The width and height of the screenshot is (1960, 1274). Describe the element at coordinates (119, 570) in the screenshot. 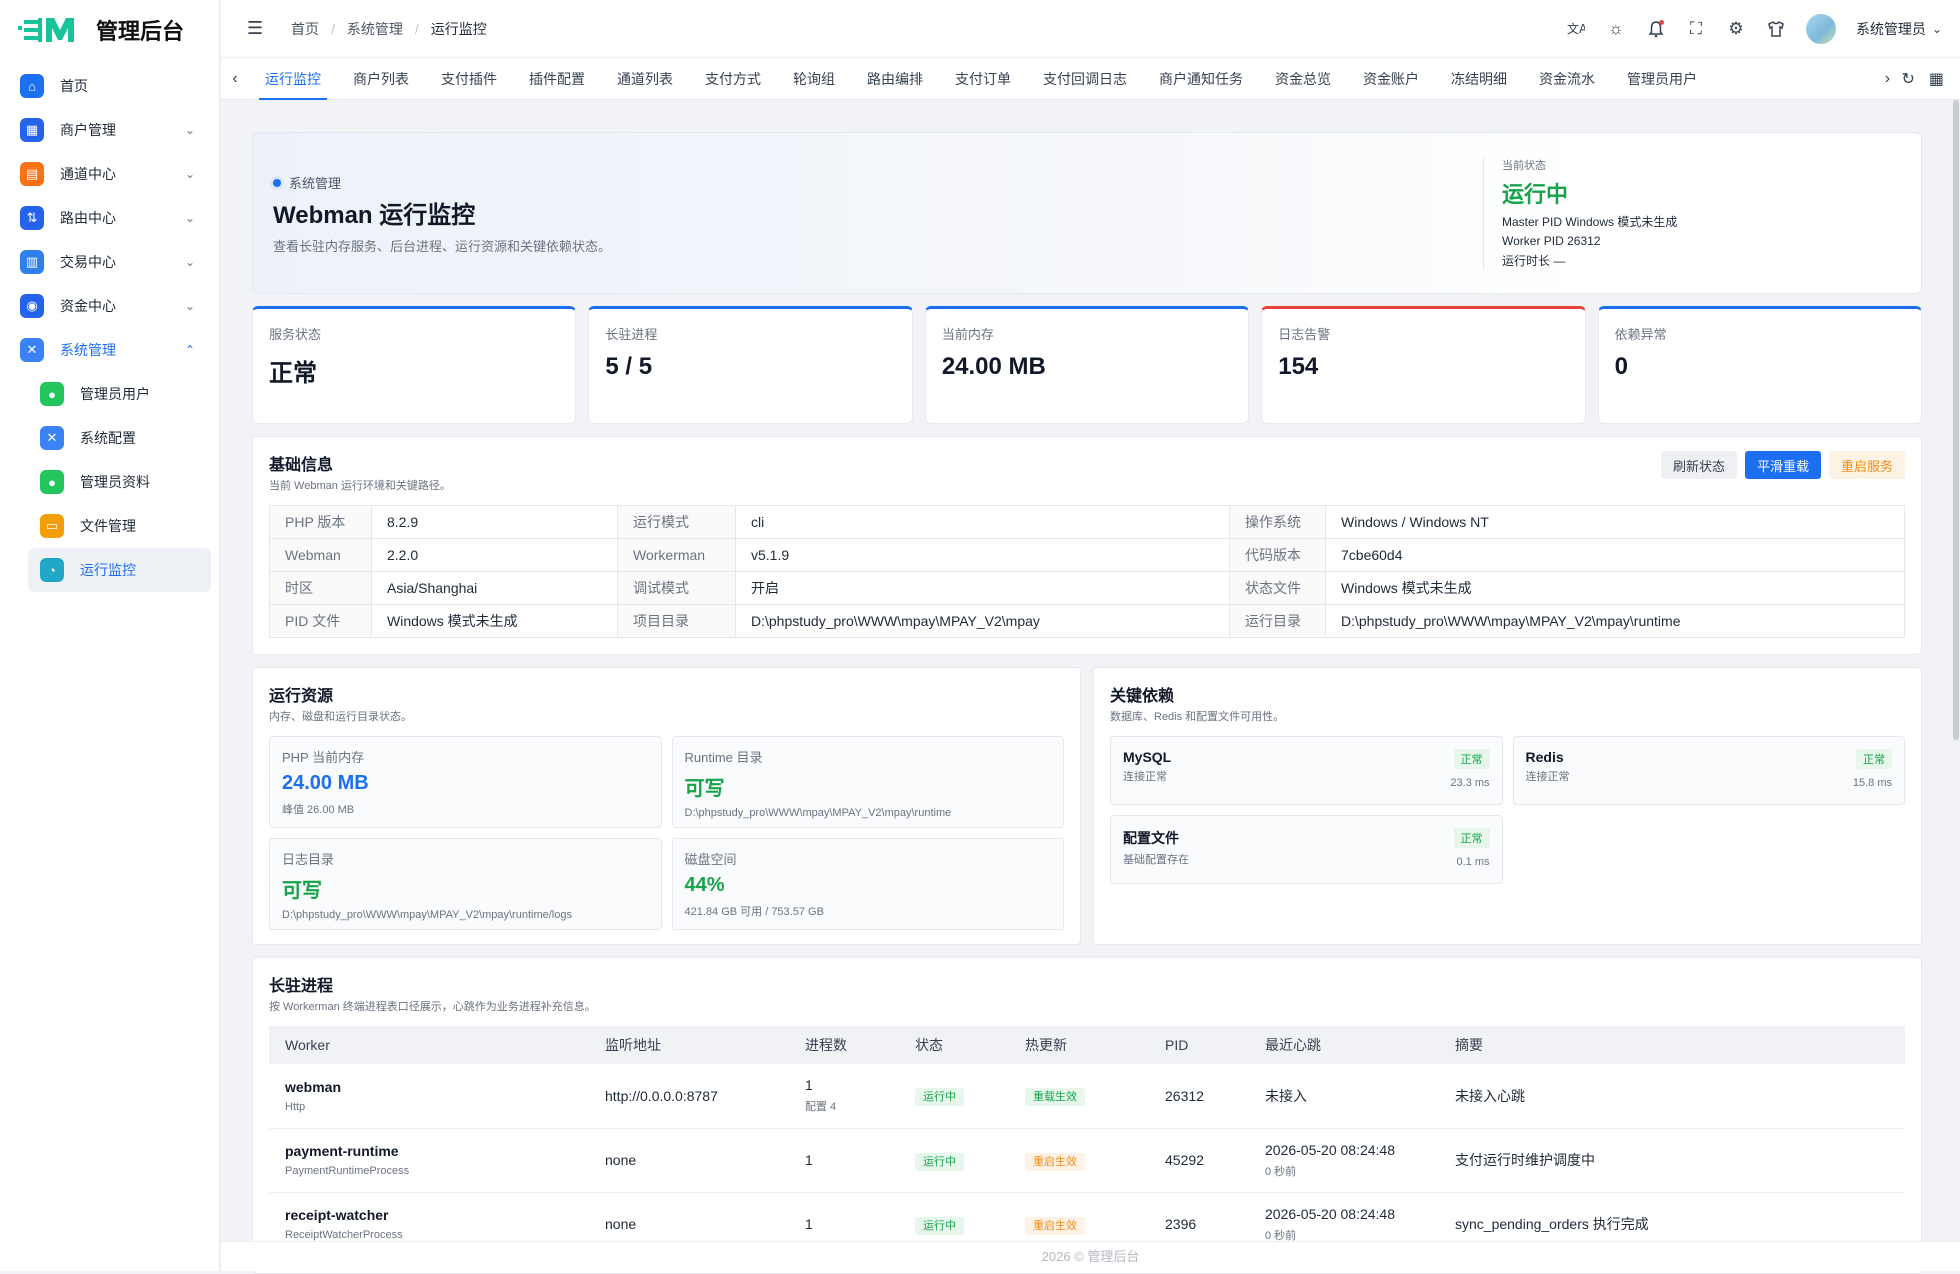

I see `sidebar-item-monitor: ◔ 运行监控` at that location.